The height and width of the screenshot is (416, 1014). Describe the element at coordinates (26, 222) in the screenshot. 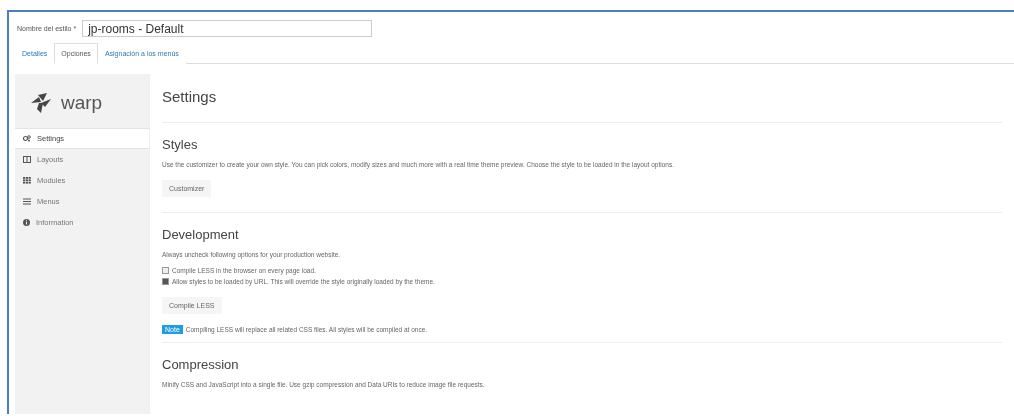

I see `info-icon` at that location.